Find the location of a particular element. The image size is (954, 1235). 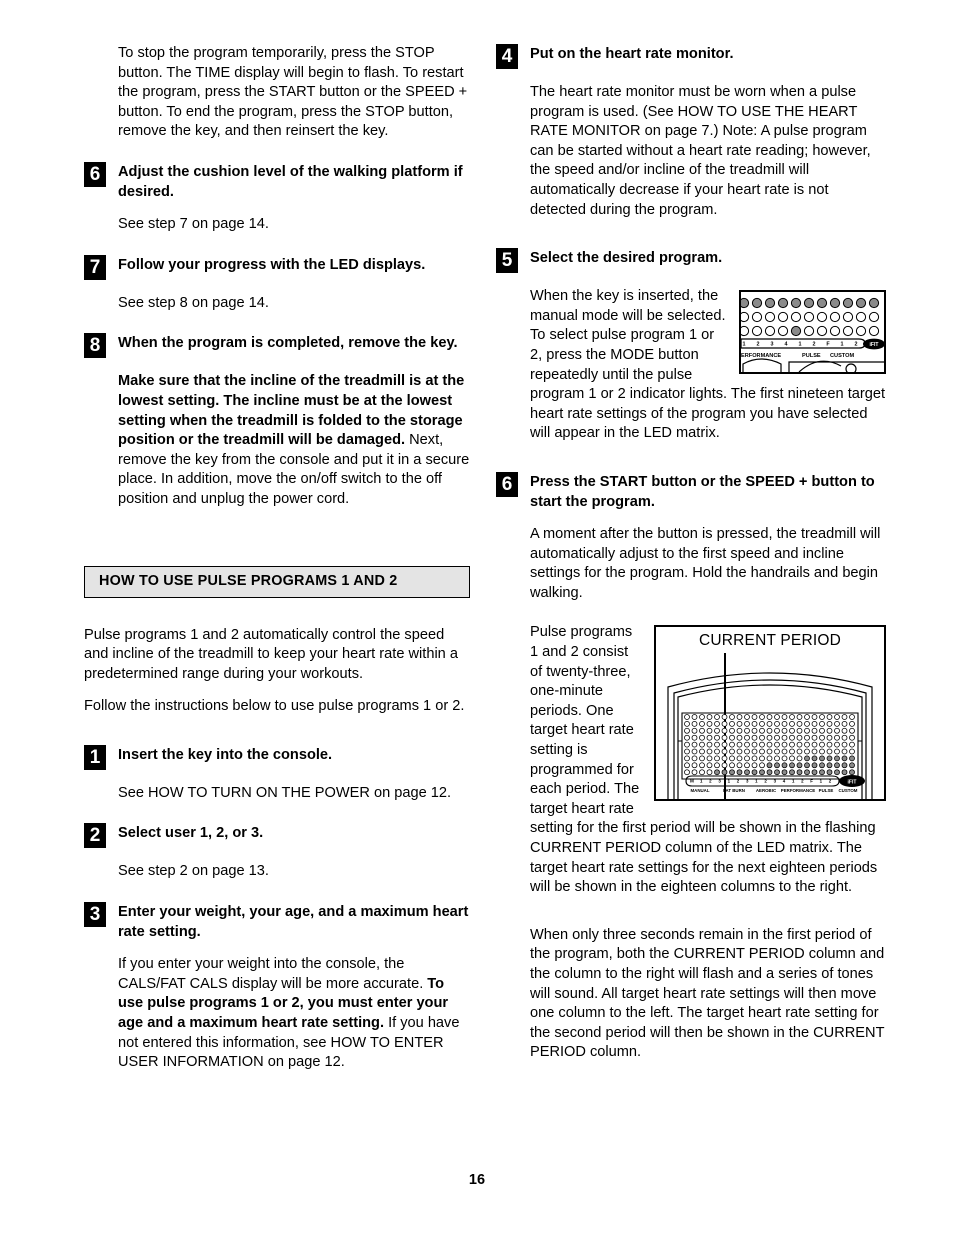

group-labels: ERFORMANCE PULSE CUSTOM is located at coordinates (797, 356).